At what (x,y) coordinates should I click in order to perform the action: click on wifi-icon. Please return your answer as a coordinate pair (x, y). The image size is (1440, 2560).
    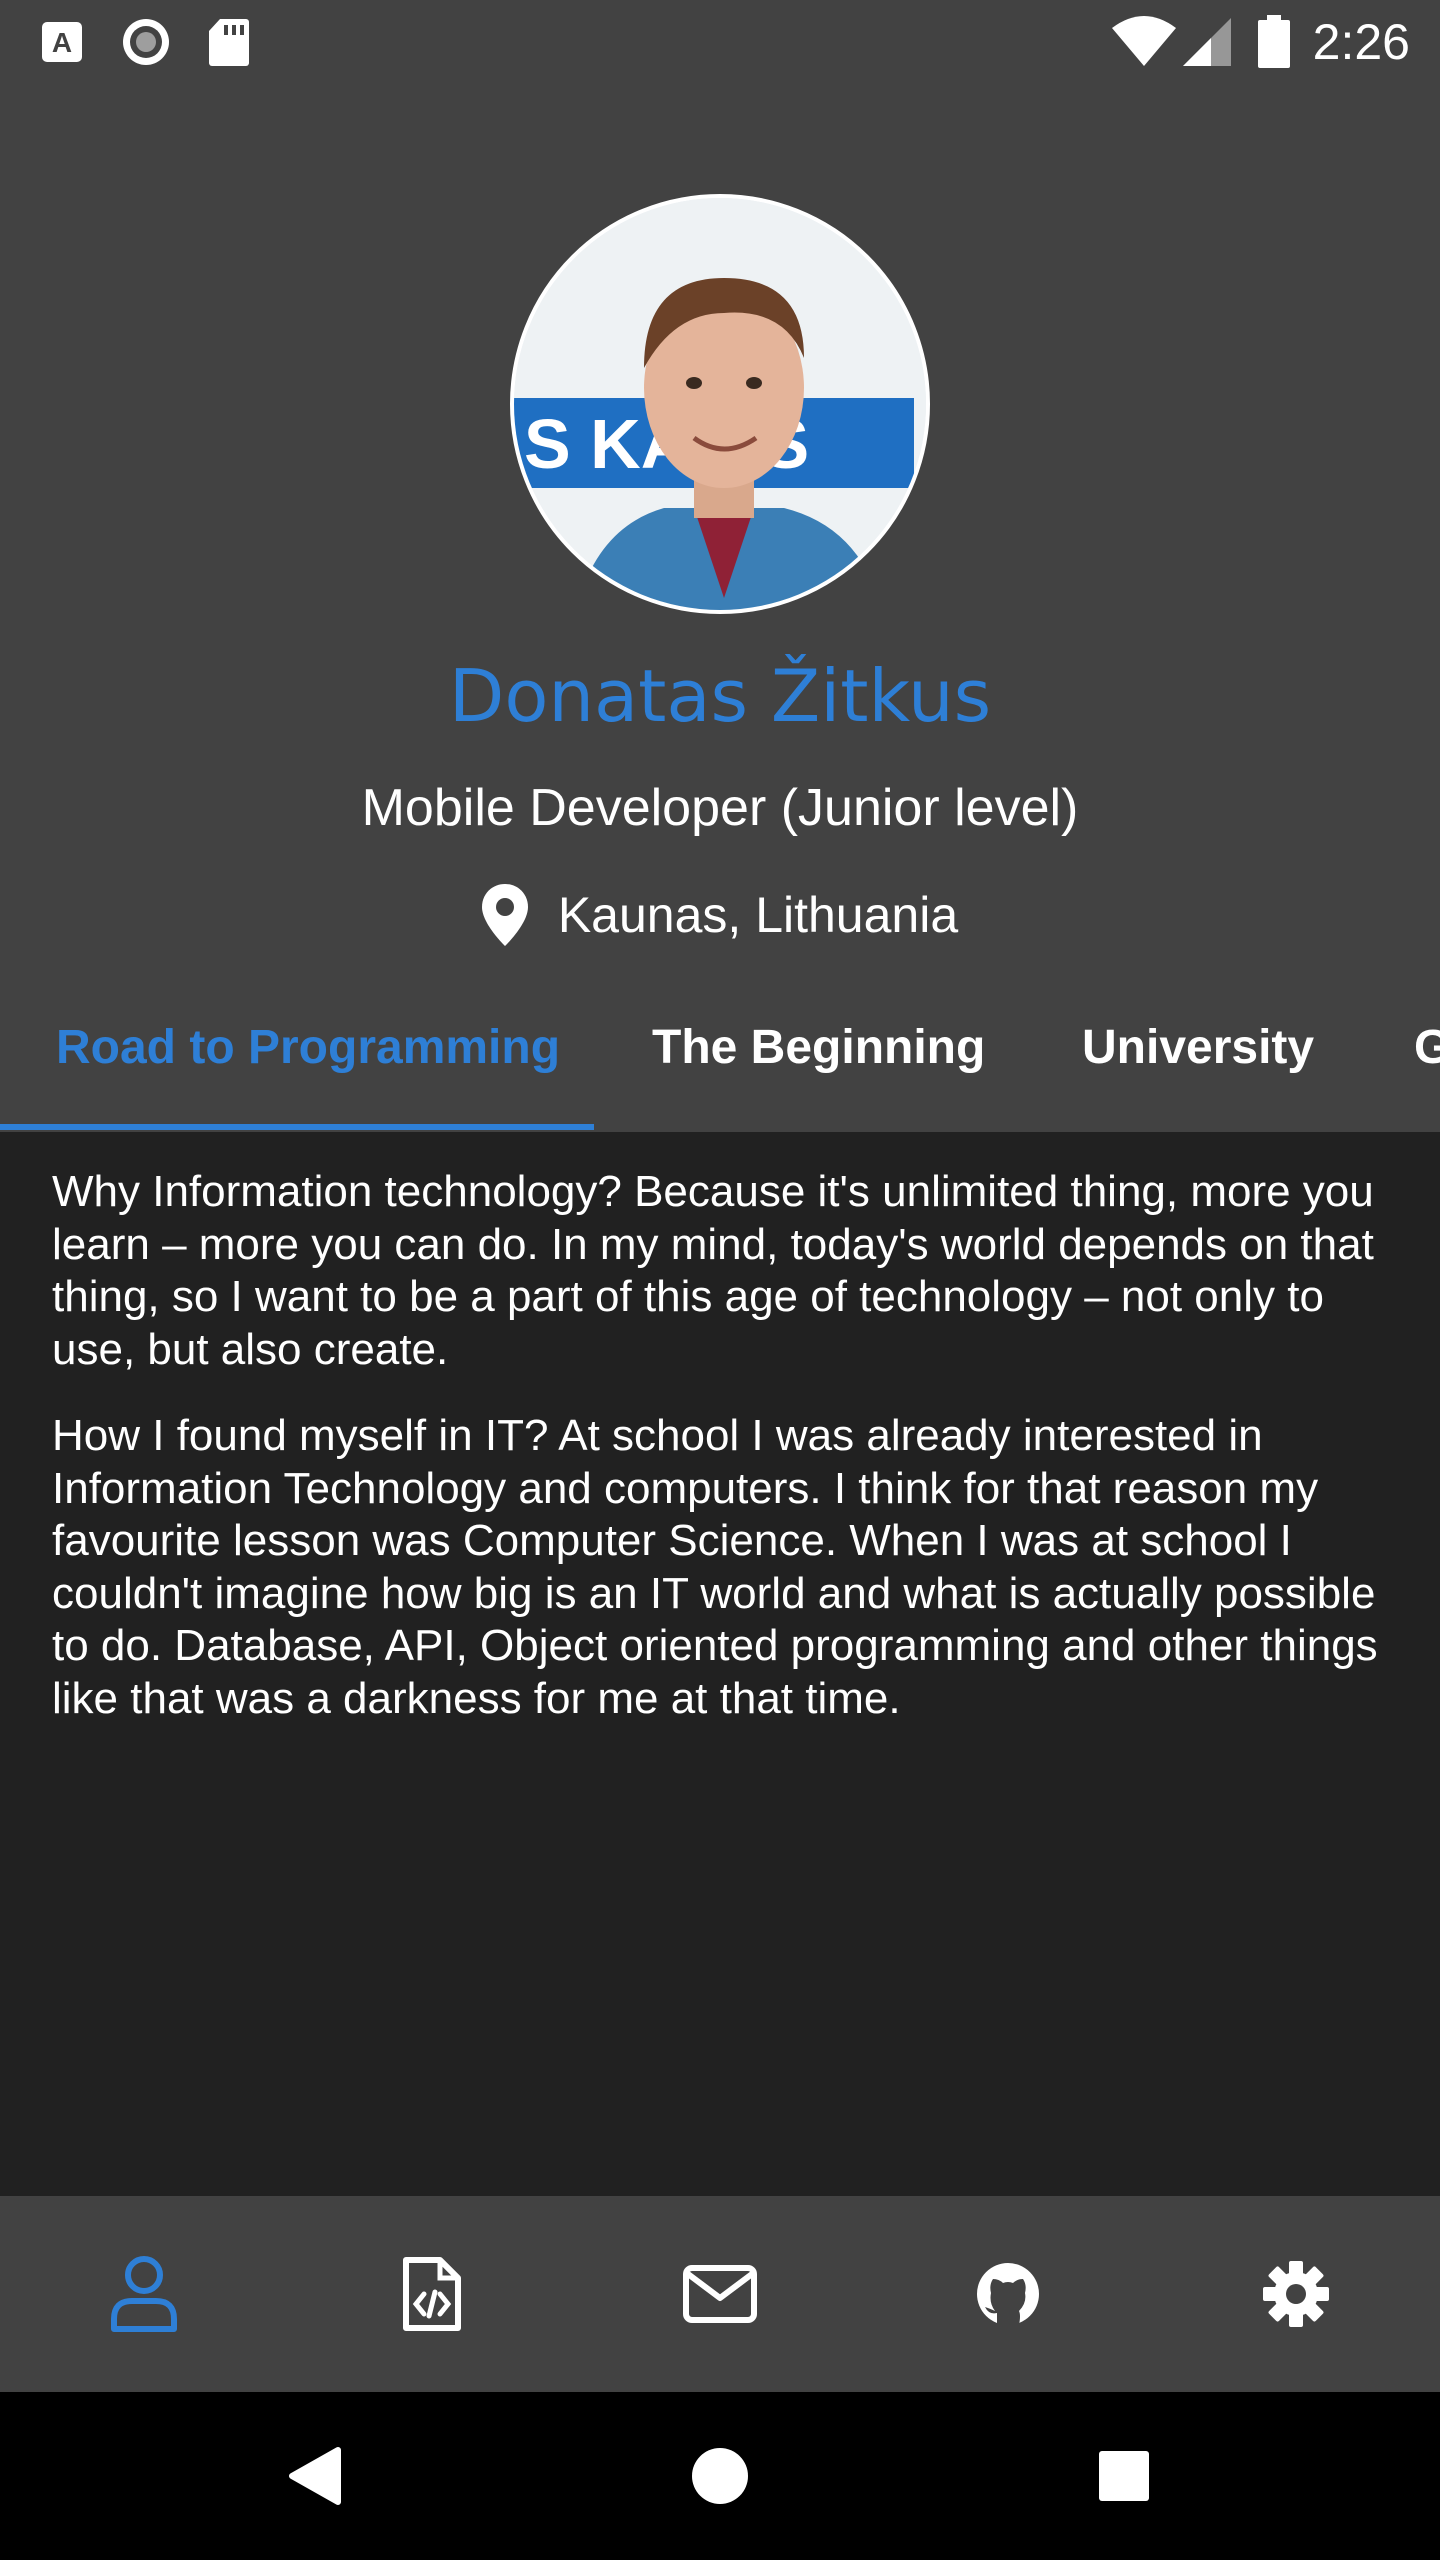
    Looking at the image, I should click on (1143, 41).